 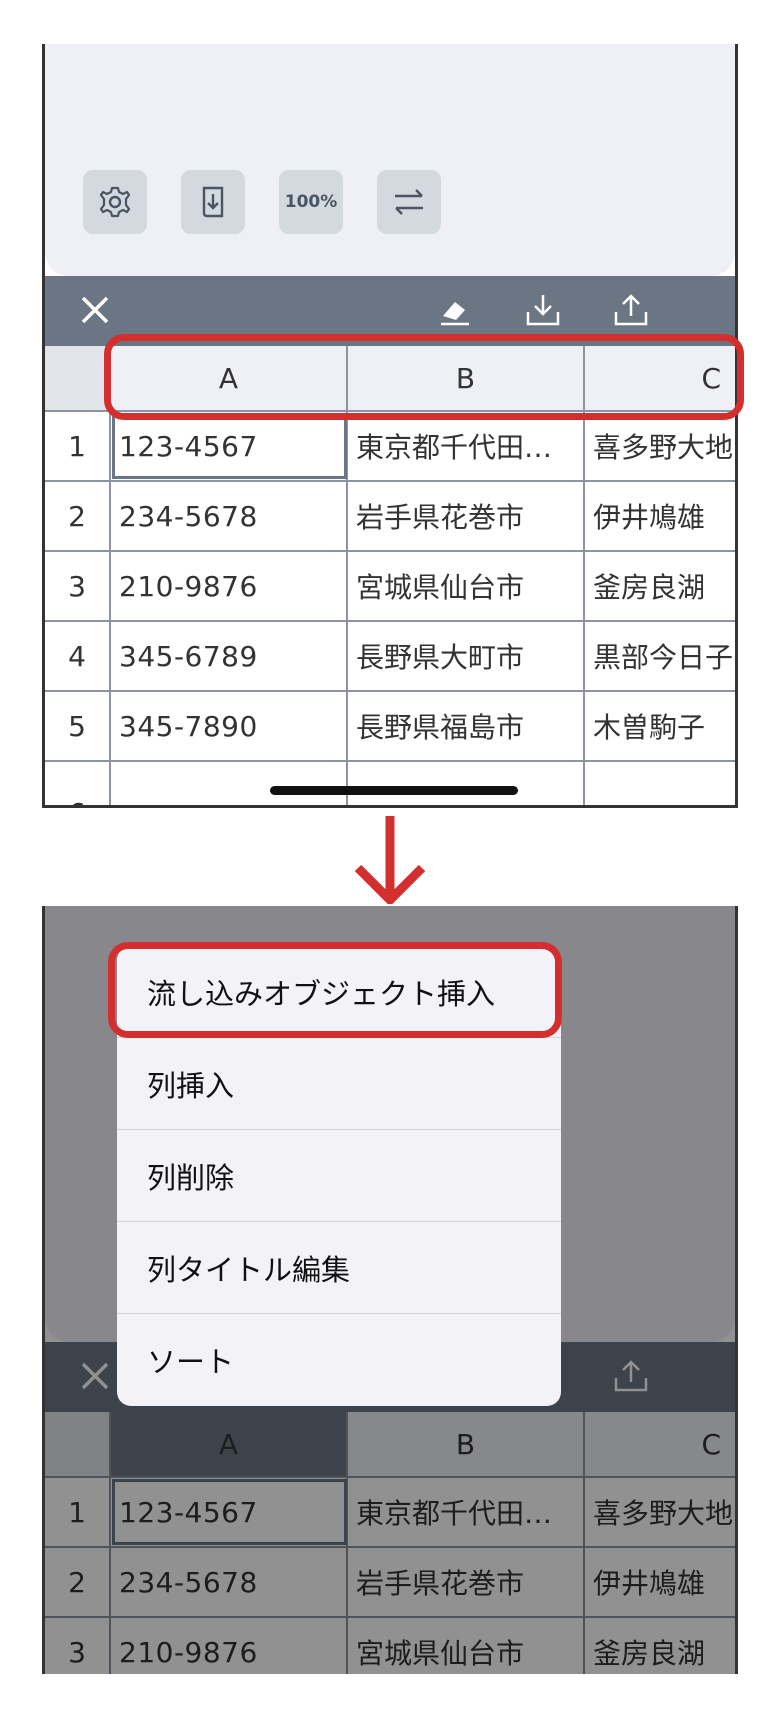 What do you see at coordinates (466, 516) in the screenshot?
I see `cell-b2: 岩手県花巻市` at bounding box center [466, 516].